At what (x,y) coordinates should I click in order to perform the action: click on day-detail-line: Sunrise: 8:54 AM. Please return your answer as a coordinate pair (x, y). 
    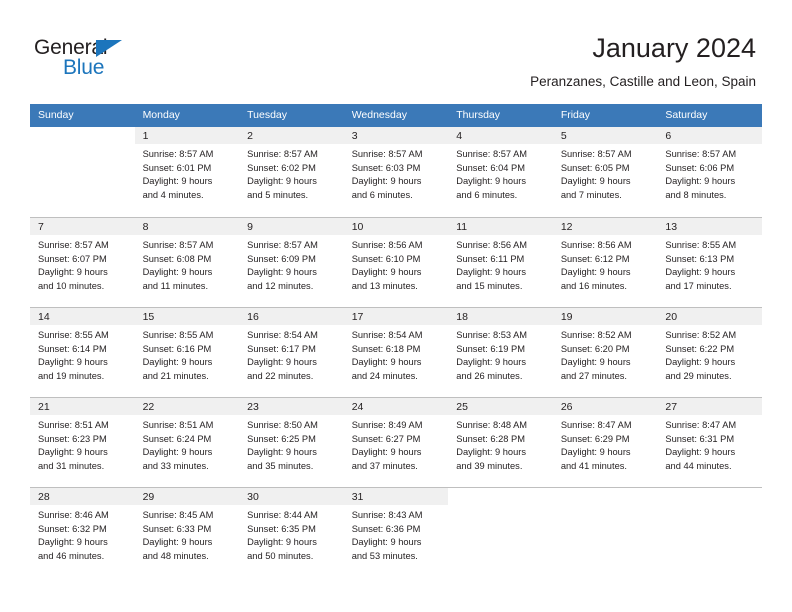
    Looking at the image, I should click on (282, 335).